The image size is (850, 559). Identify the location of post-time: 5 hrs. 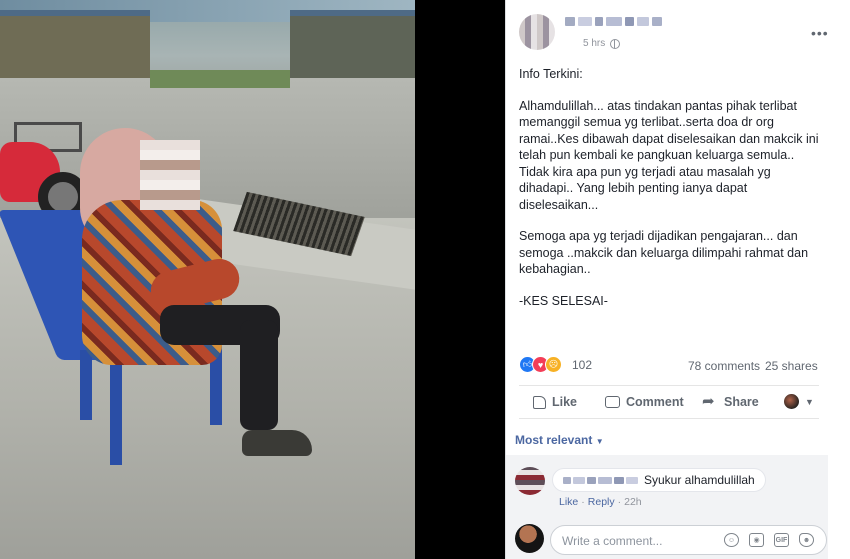
(594, 43).